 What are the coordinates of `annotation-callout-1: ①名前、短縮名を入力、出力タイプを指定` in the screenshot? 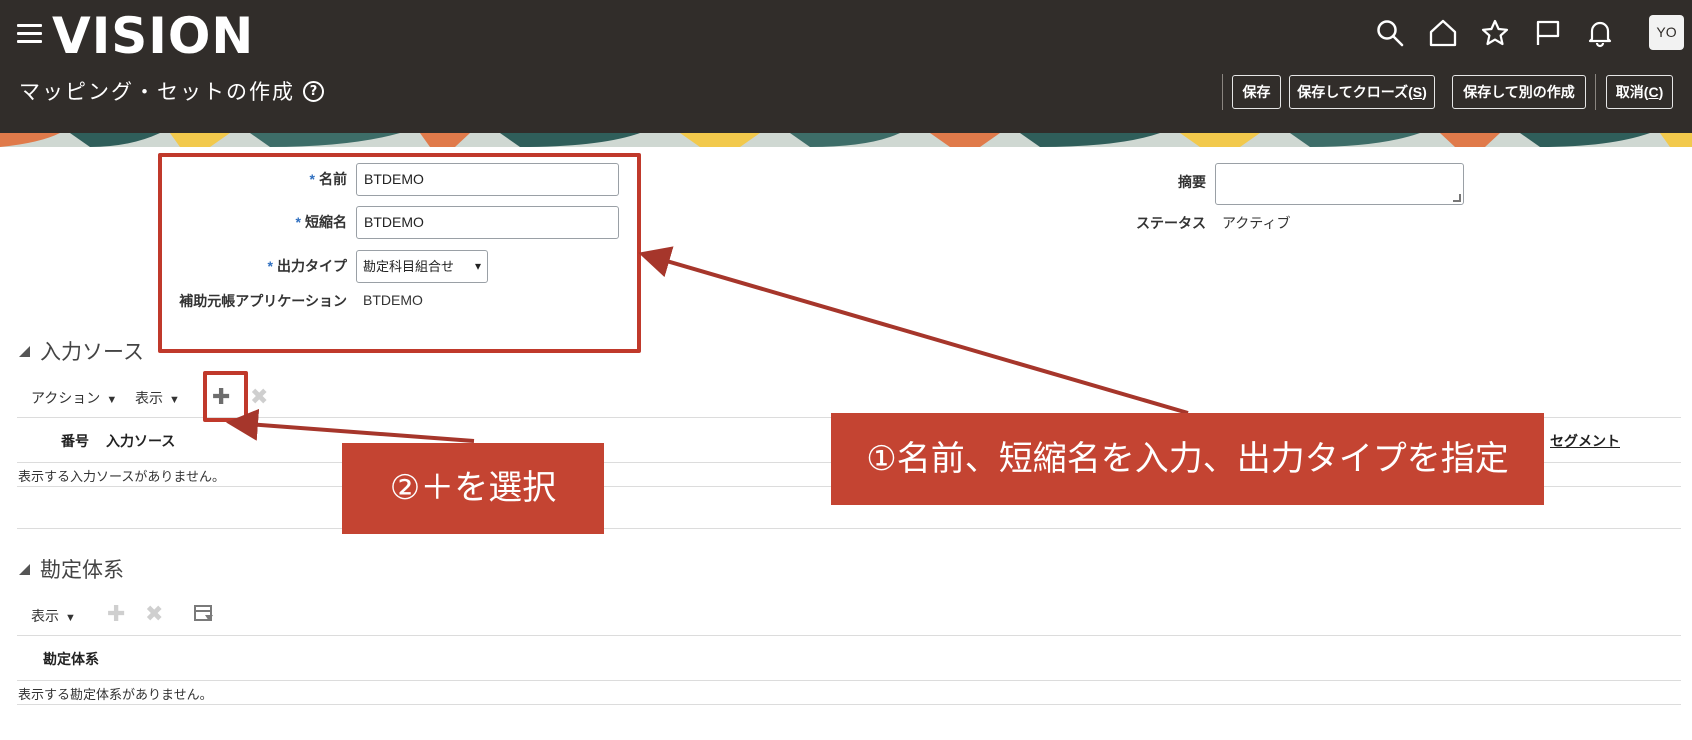 It's located at (1187, 459).